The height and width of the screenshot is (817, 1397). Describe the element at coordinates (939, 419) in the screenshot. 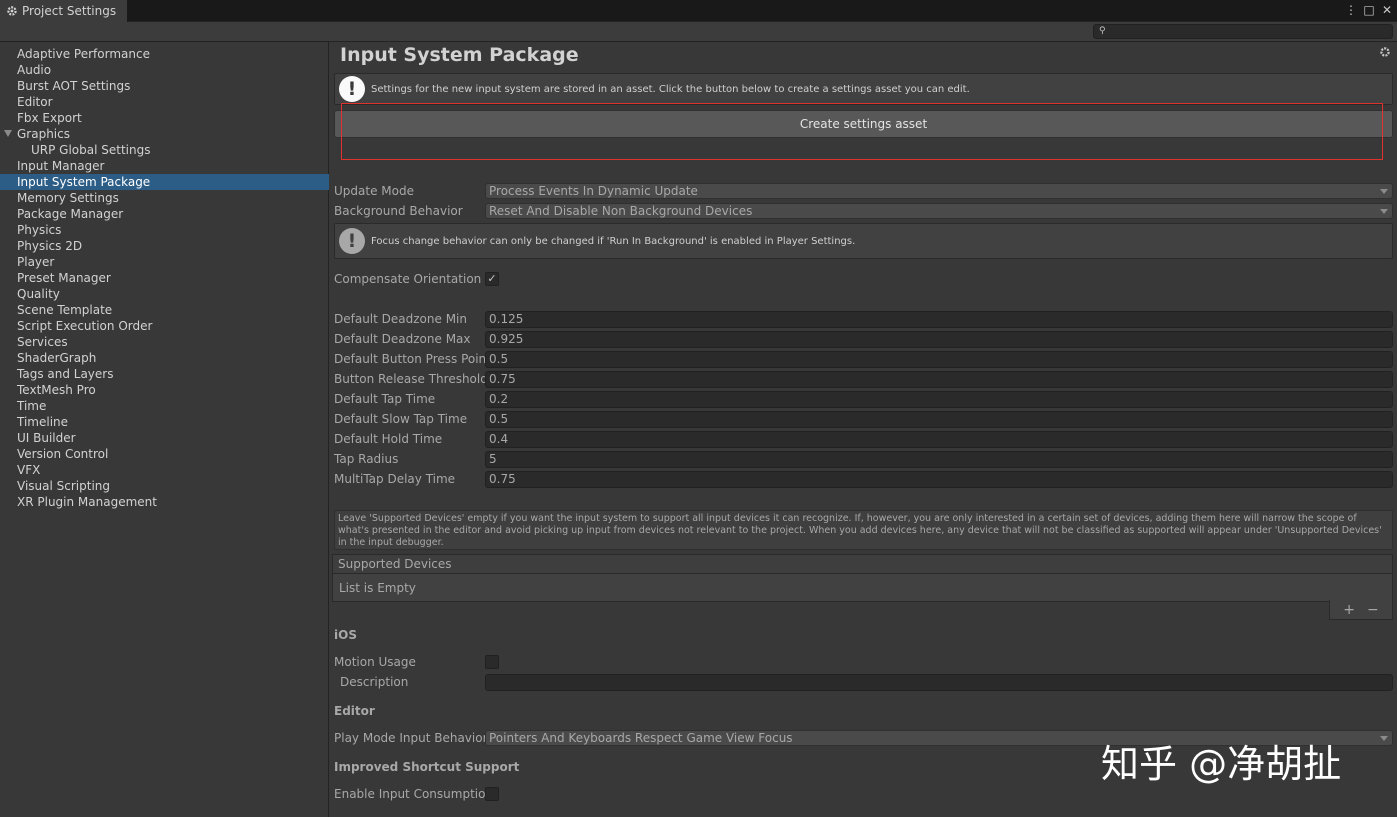

I see `default-slow-tap-time-field: 0.5` at that location.